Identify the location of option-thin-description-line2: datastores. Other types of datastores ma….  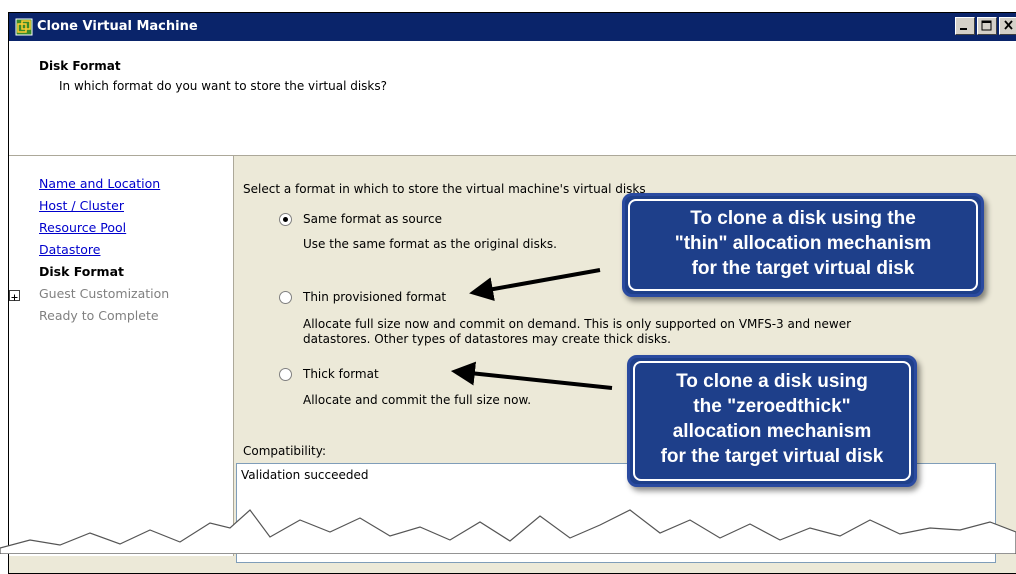
(487, 339).